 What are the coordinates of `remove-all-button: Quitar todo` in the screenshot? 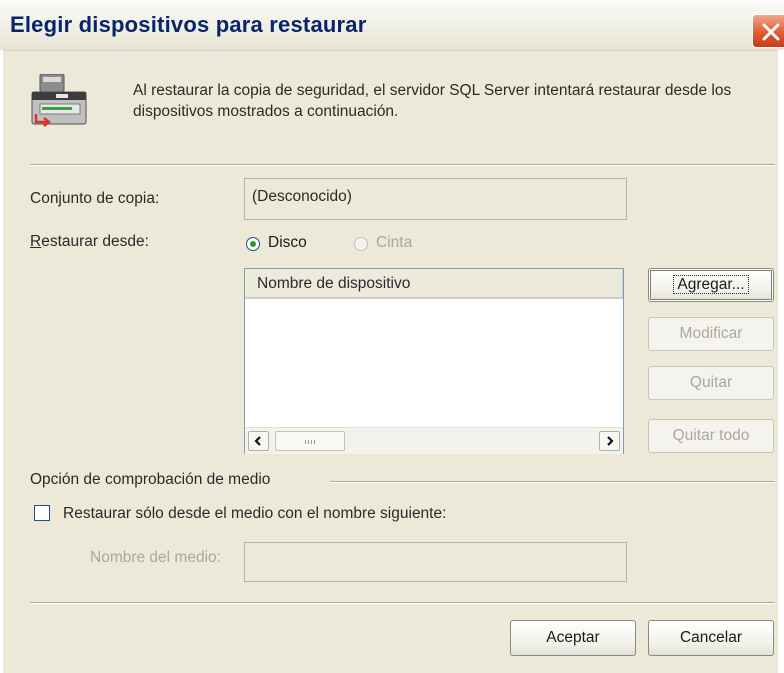 It's located at (711, 436).